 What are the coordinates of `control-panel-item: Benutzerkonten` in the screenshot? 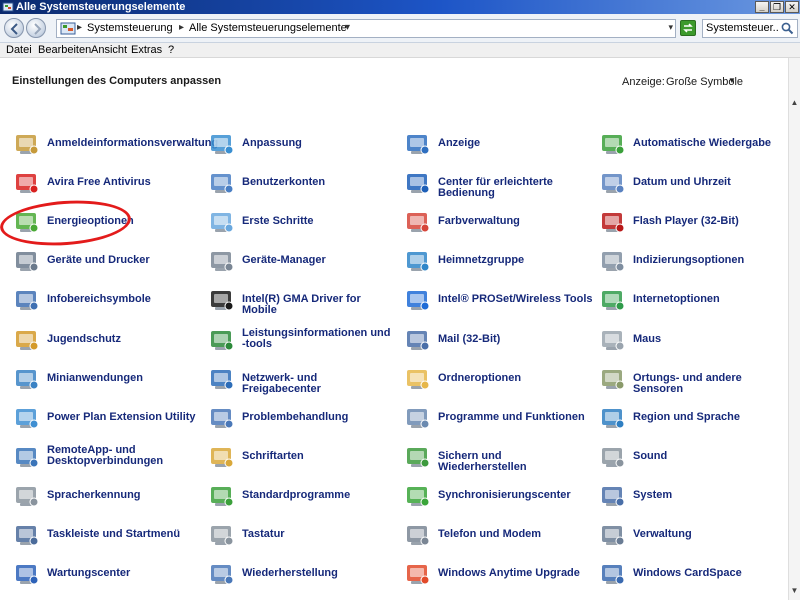 It's located at (304, 187).